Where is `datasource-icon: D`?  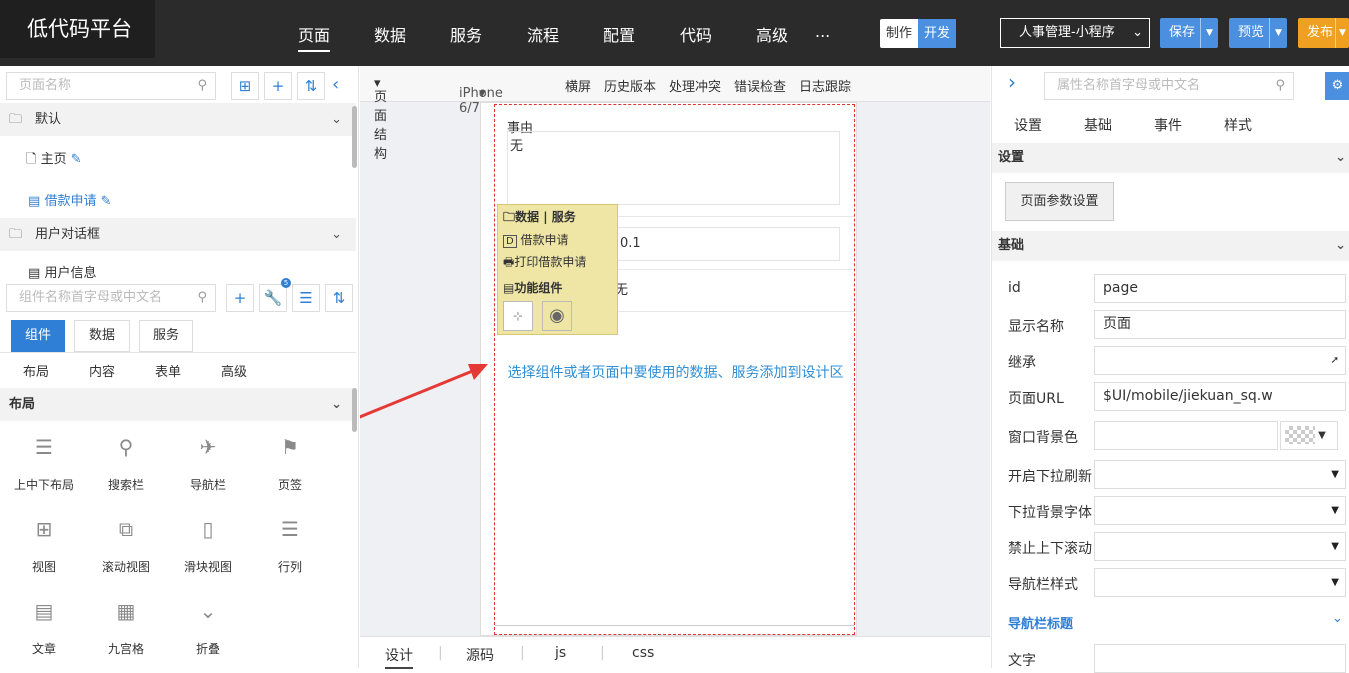 datasource-icon: D is located at coordinates (510, 241).